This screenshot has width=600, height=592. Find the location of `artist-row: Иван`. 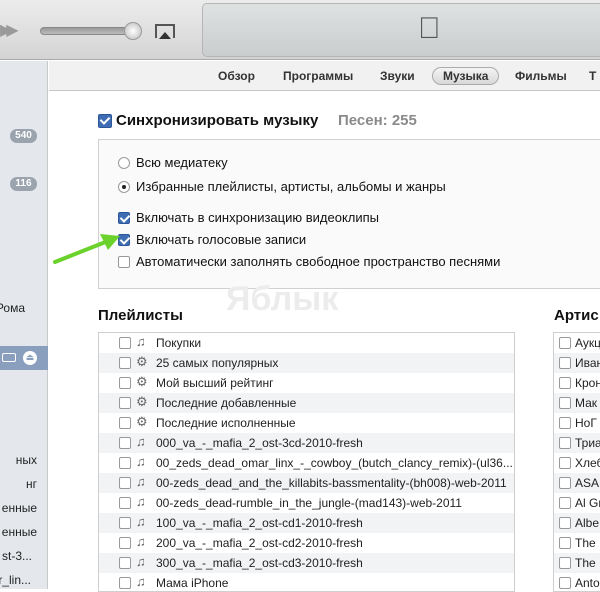

artist-row: Иван is located at coordinates (577, 363).